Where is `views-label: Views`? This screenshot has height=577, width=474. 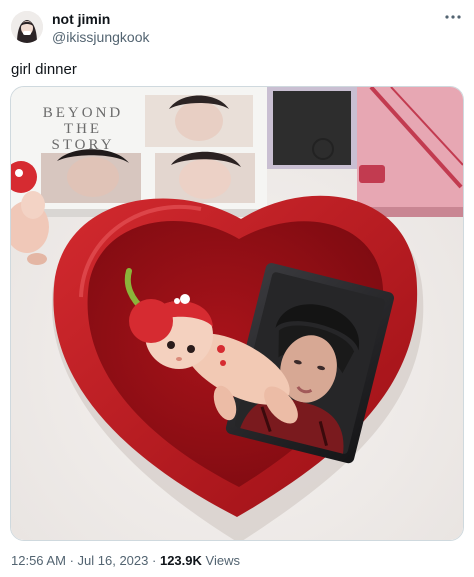
views-label: Views is located at coordinates (222, 560).